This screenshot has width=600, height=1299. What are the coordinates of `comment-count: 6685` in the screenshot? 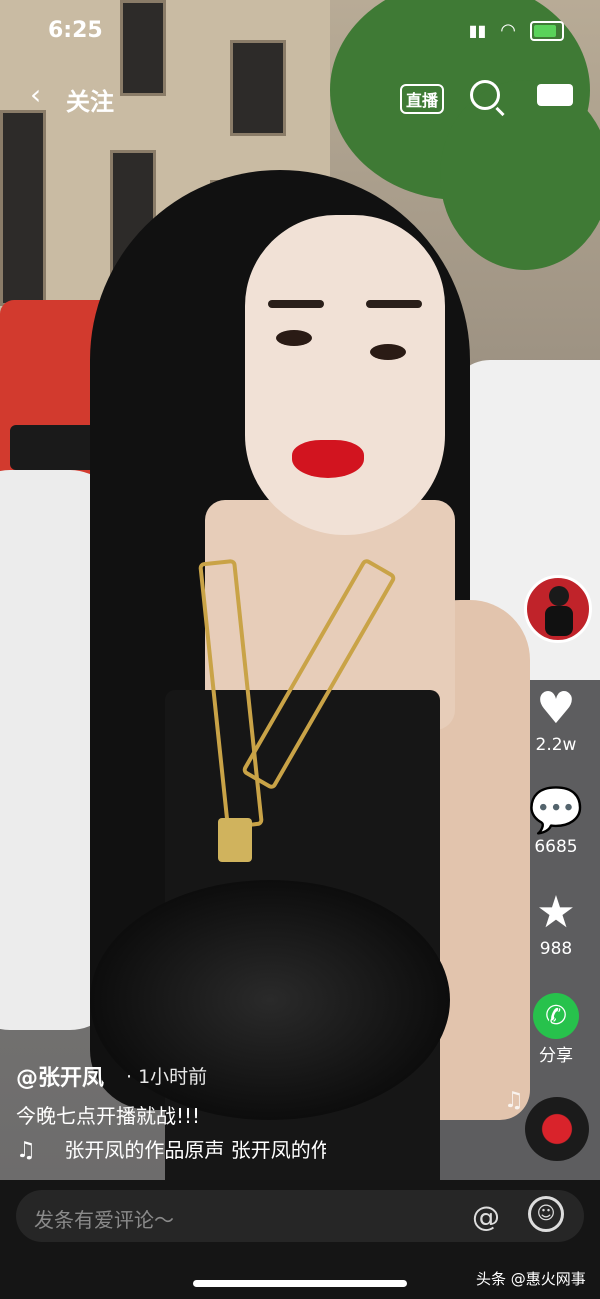 It's located at (556, 847).